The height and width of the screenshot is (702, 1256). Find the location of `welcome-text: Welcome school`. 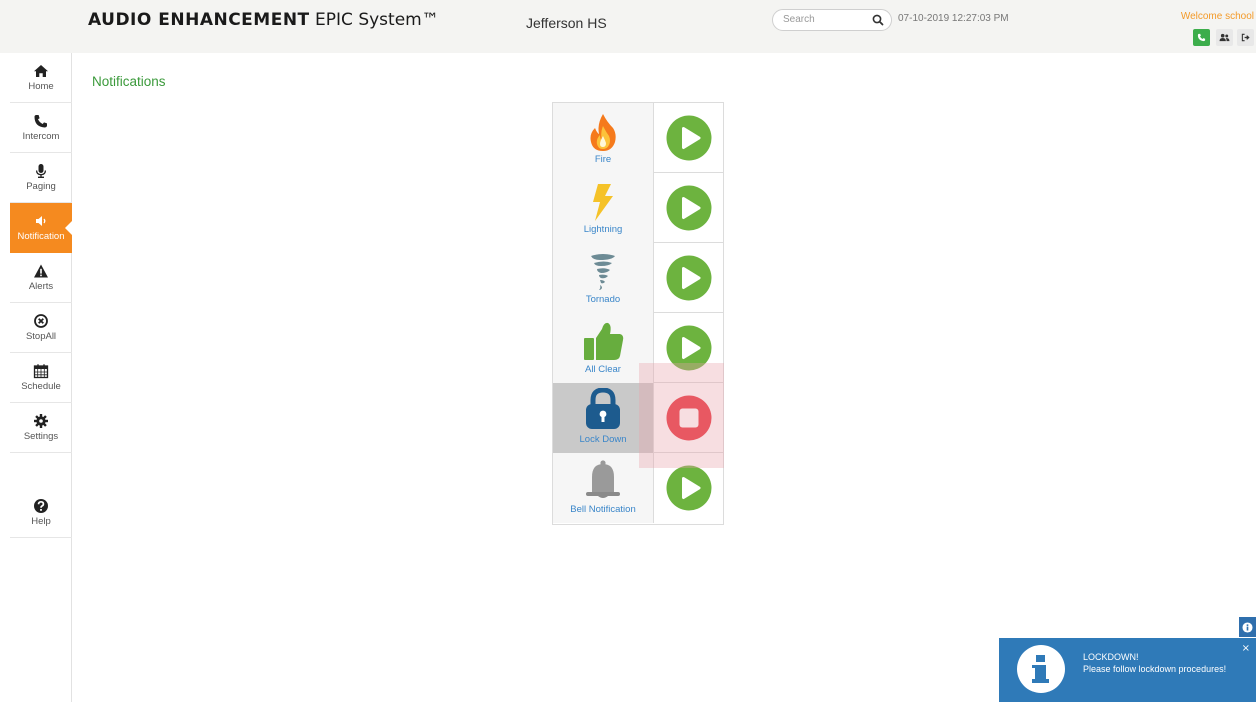

welcome-text: Welcome school is located at coordinates (1217, 16).